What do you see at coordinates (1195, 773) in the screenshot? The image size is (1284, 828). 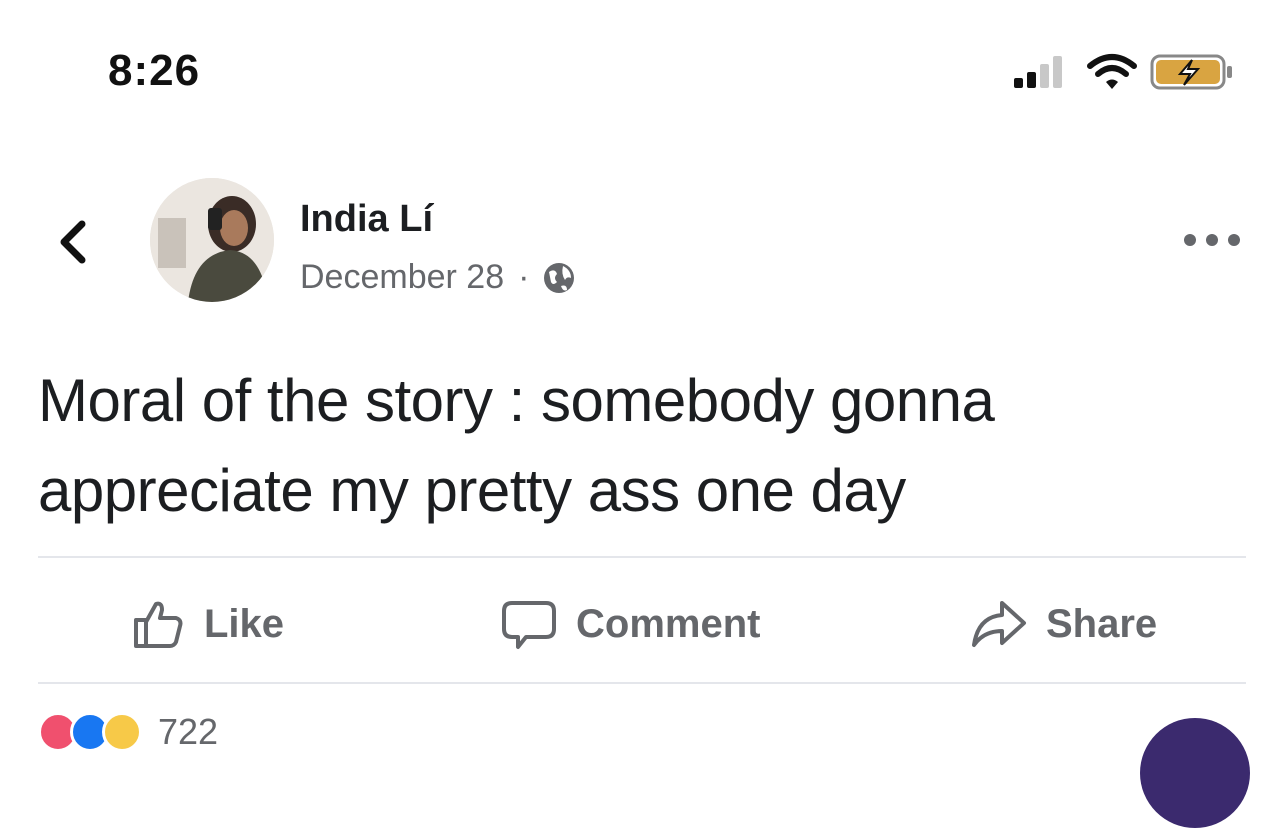 I see `commenter-avatar` at bounding box center [1195, 773].